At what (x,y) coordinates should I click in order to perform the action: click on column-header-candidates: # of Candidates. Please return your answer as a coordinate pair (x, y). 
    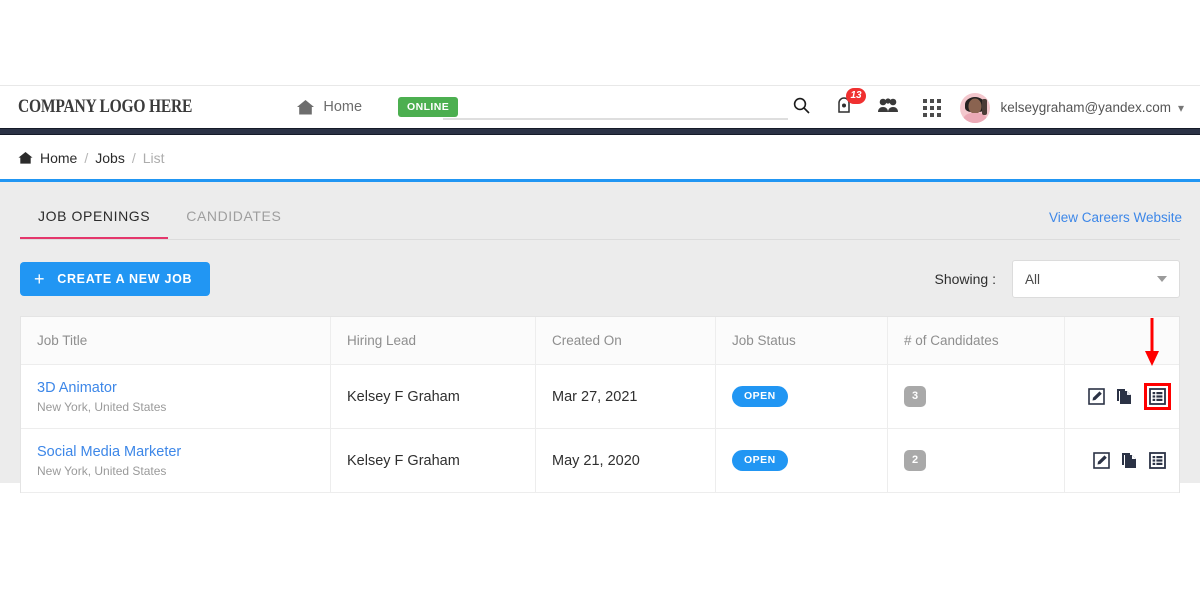
    Looking at the image, I should click on (976, 340).